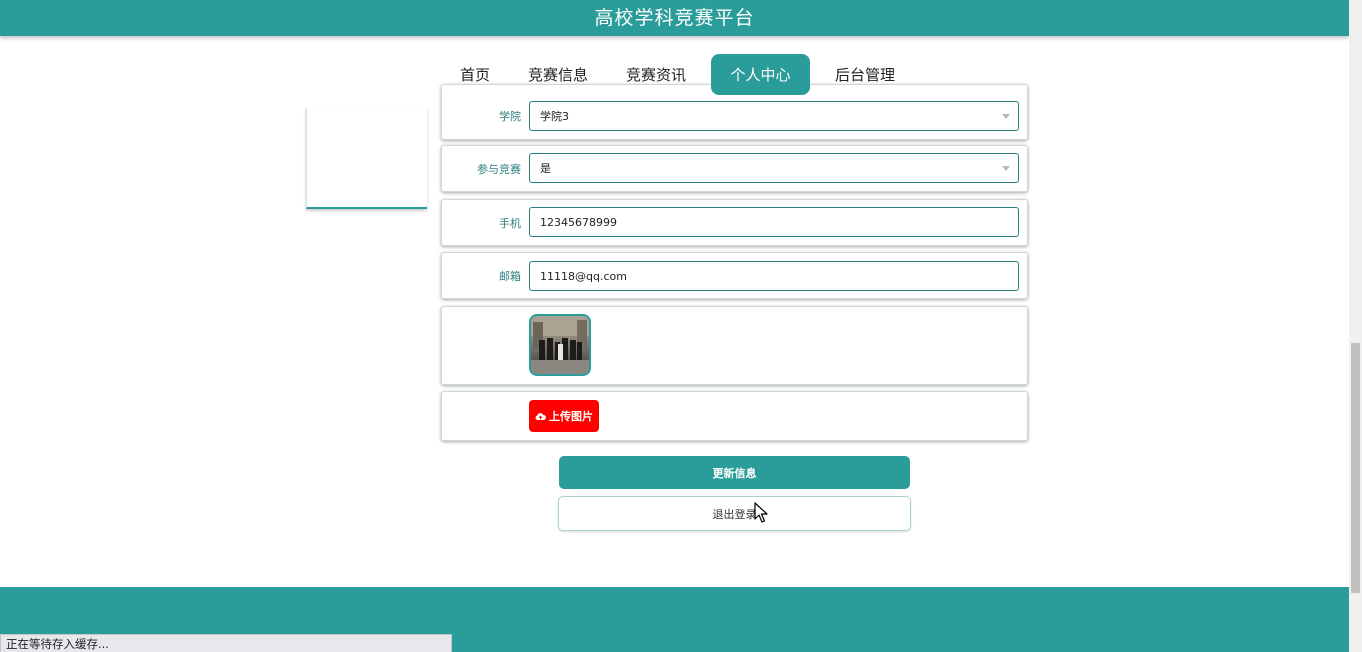 This screenshot has height=652, width=1362. I want to click on avatar, so click(560, 345).